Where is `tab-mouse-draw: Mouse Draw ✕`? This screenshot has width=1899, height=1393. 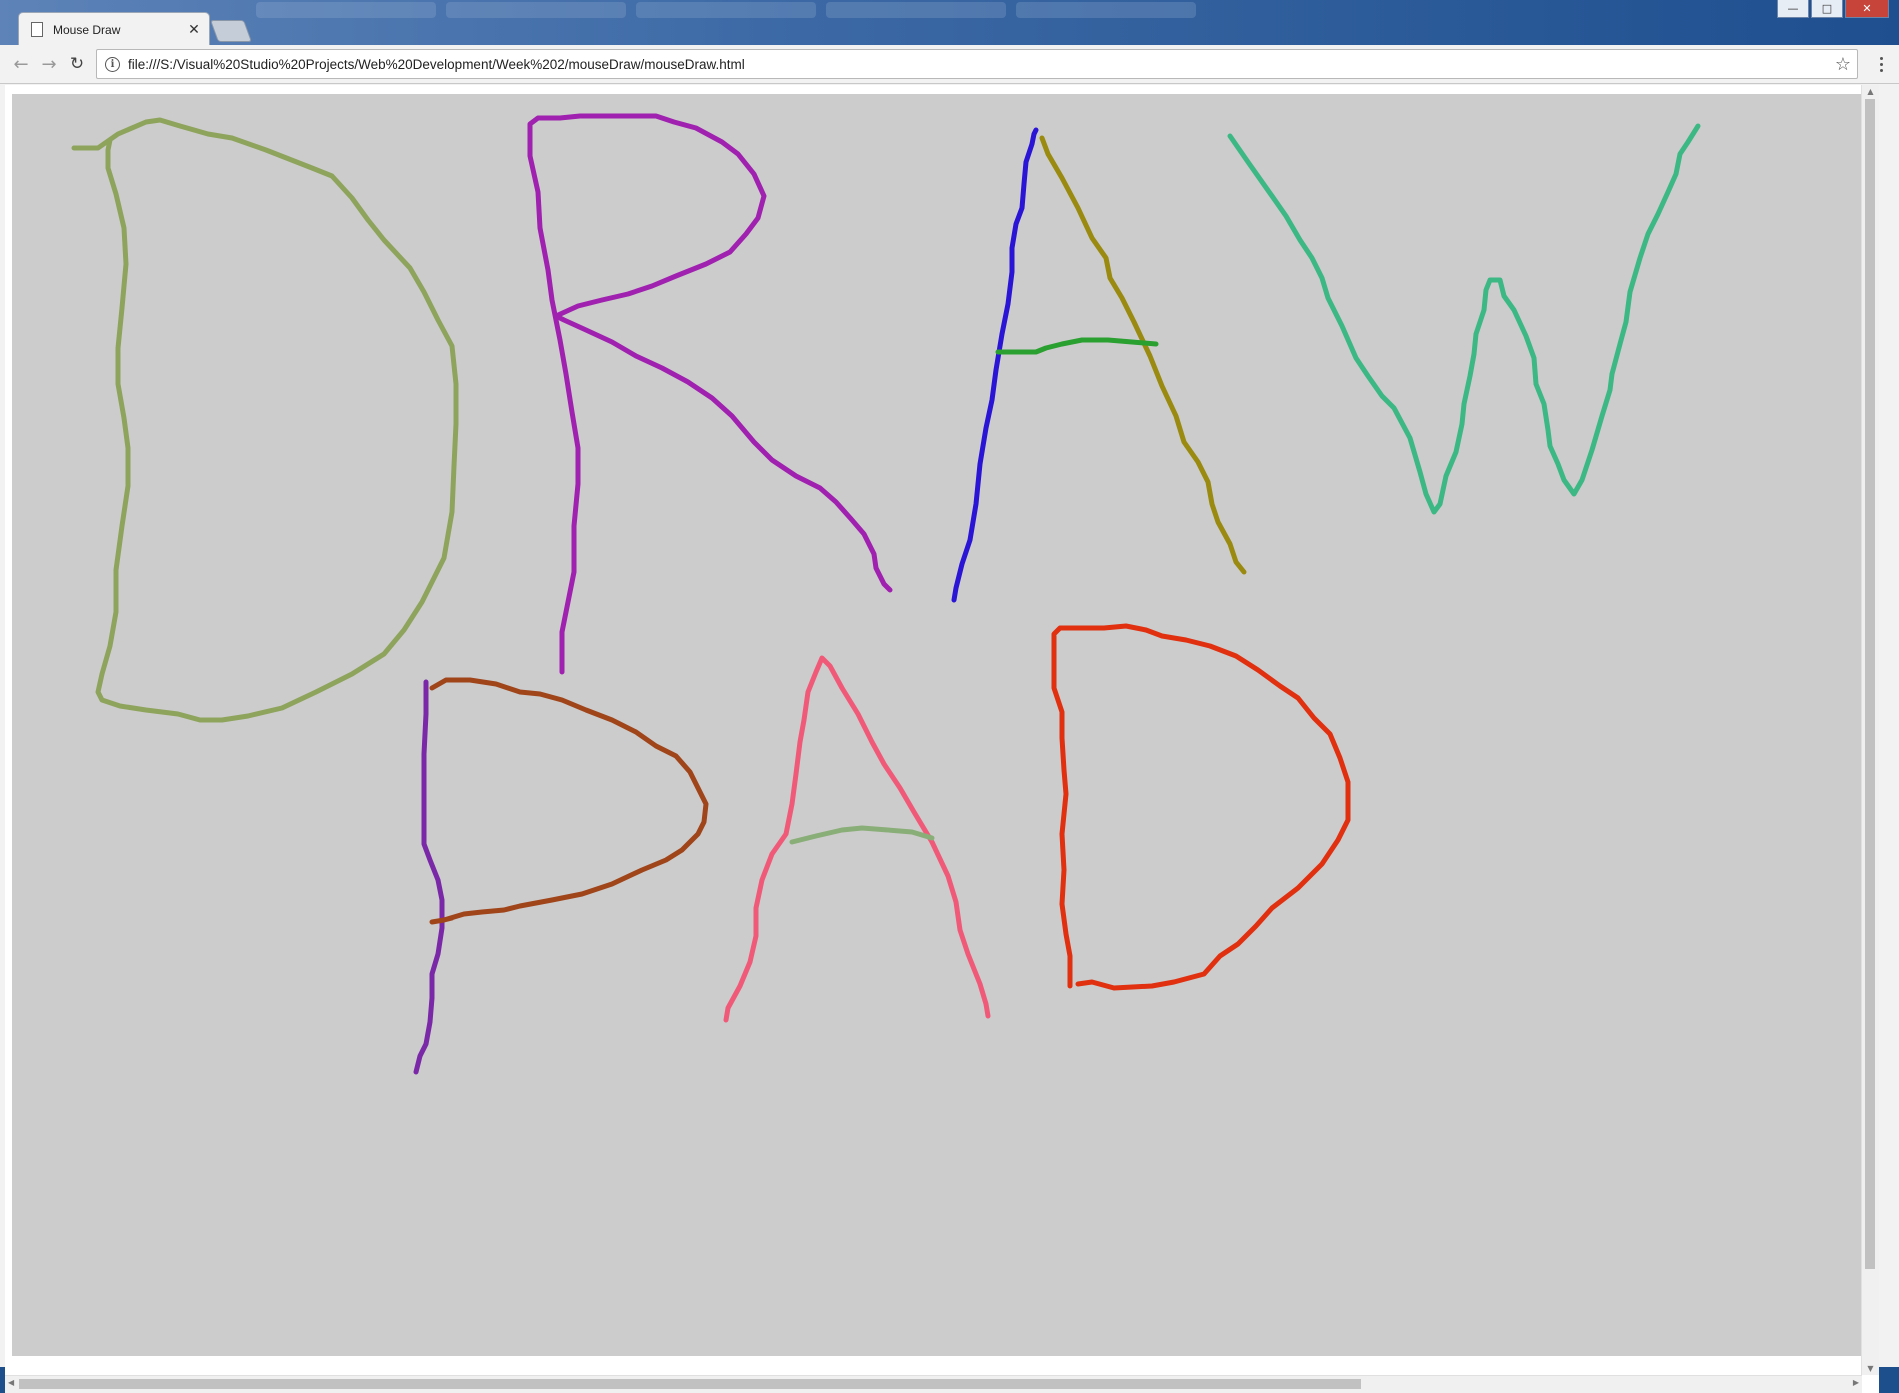 tab-mouse-draw: Mouse Draw ✕ is located at coordinates (114, 29).